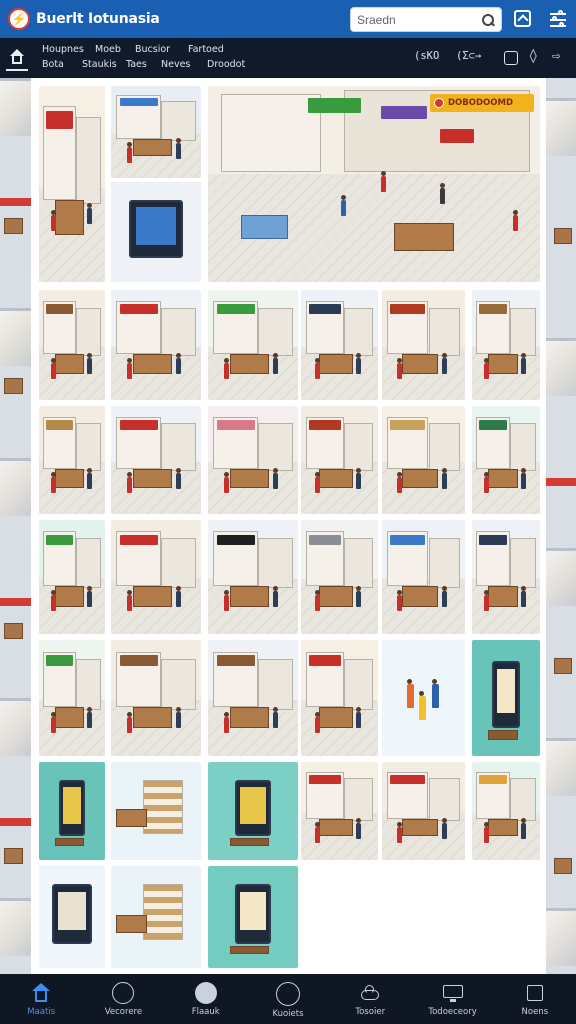 The height and width of the screenshot is (1024, 576). Describe the element at coordinates (205, 1012) in the screenshot. I see `bottom-nav-label: Flaauk` at that location.